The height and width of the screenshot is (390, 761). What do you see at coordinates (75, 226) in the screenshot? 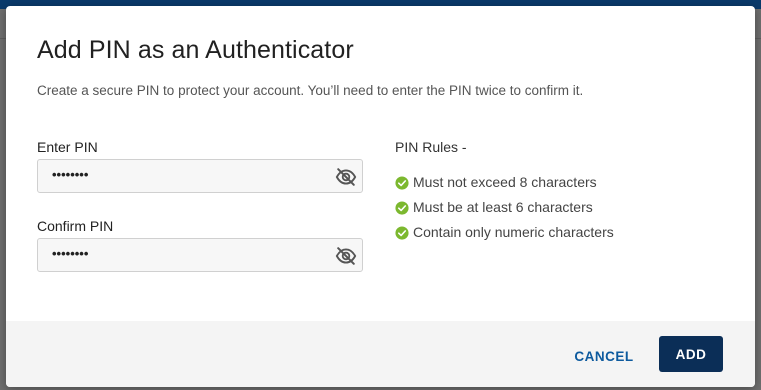
I see `confirm-pin-label: Confirm PIN` at bounding box center [75, 226].